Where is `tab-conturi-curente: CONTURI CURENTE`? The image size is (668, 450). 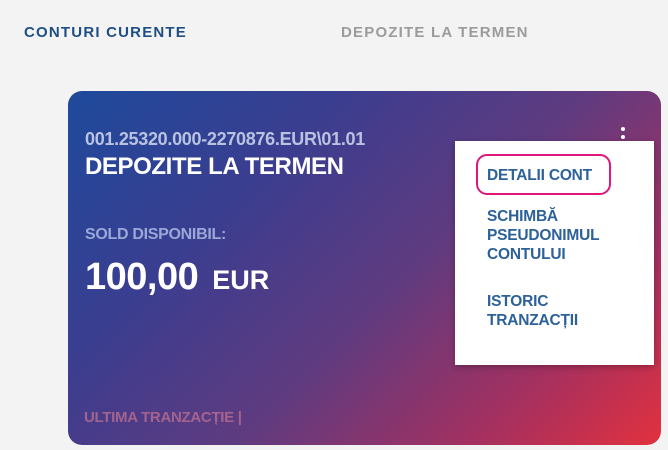
tab-conturi-curente: CONTURI CURENTE is located at coordinates (105, 32).